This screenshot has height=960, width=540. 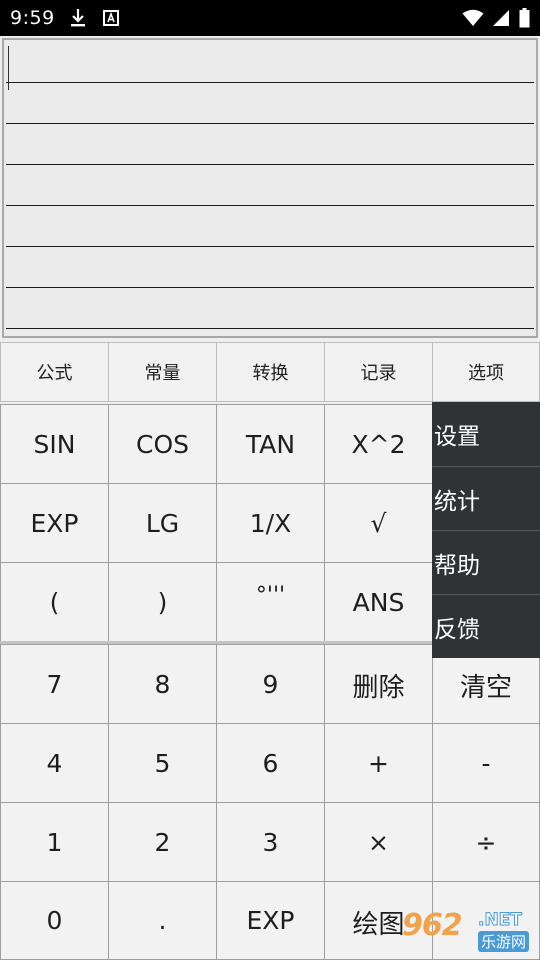 What do you see at coordinates (378, 763) in the screenshot?
I see `plus-key: +` at bounding box center [378, 763].